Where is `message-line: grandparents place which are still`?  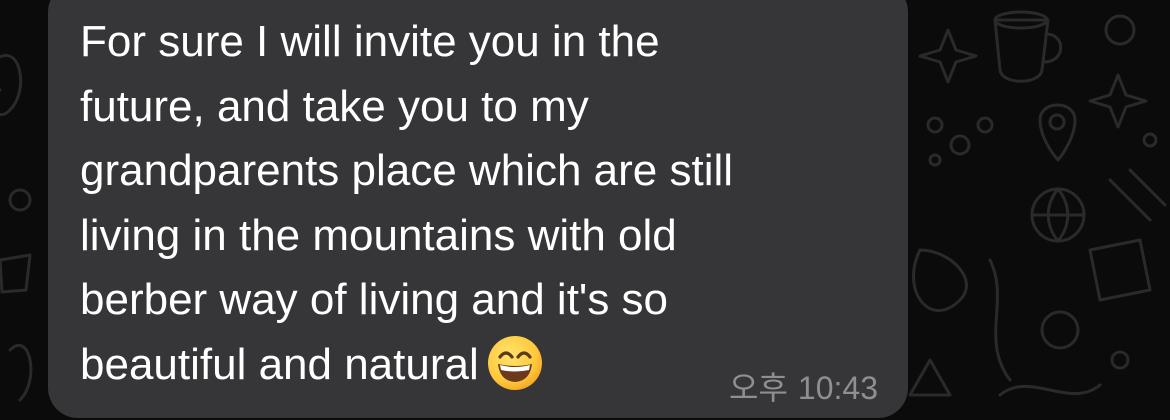
message-line: grandparents place which are still is located at coordinates (407, 170).